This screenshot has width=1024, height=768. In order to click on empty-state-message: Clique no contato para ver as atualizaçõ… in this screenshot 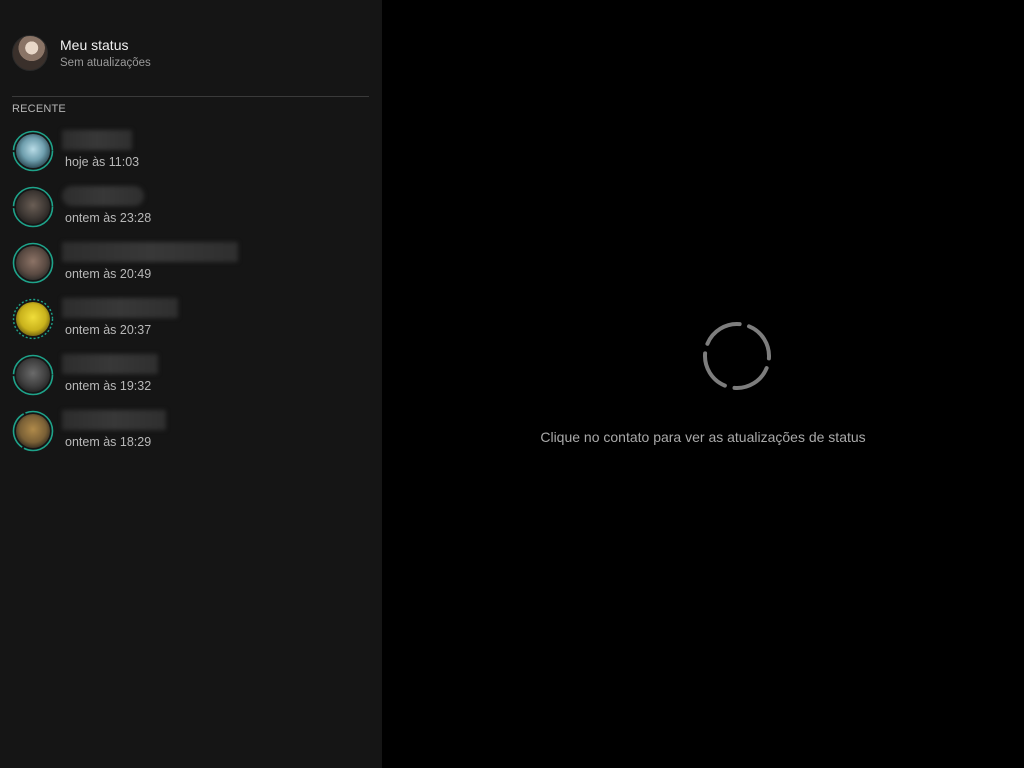, I will do `click(703, 437)`.